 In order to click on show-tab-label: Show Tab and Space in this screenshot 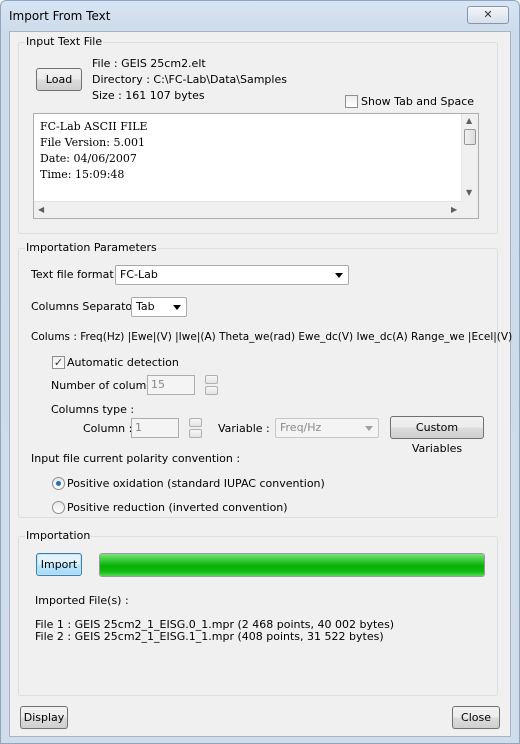, I will do `click(418, 101)`.